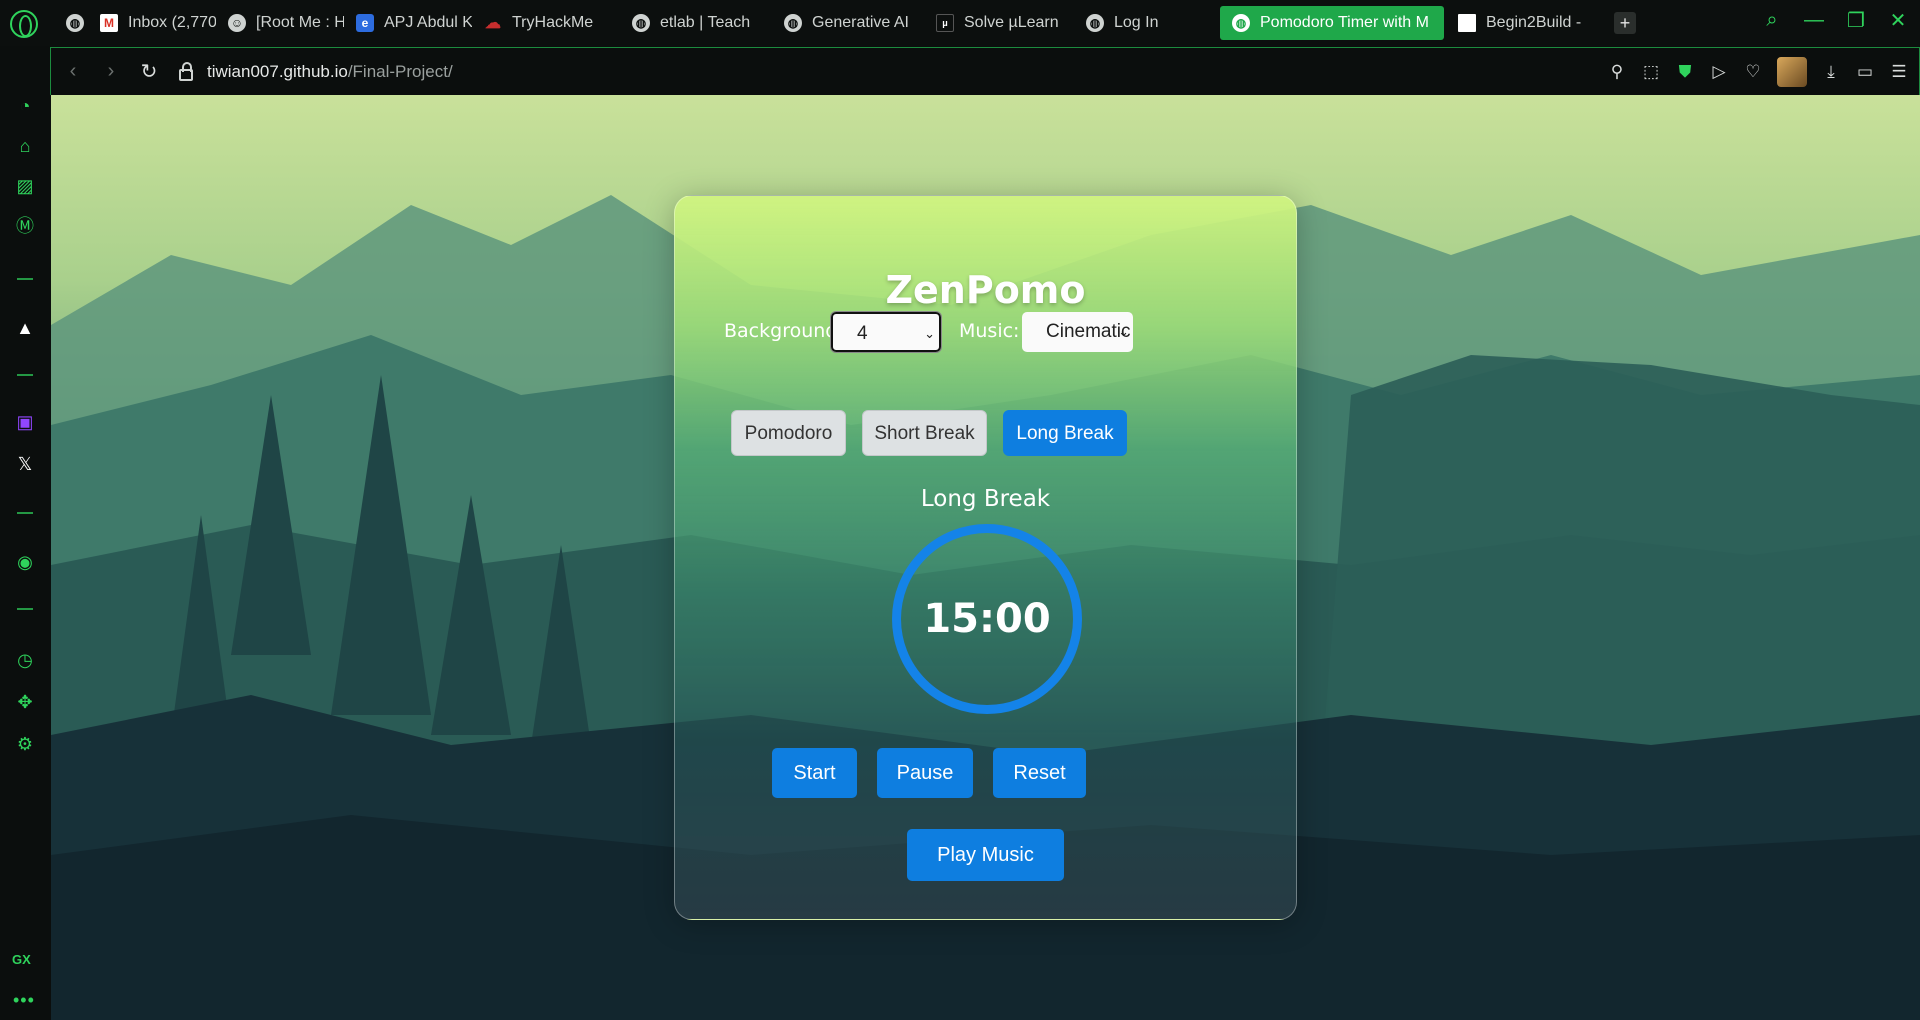 The image size is (1920, 1020). Describe the element at coordinates (985, 290) in the screenshot. I see `app-title: ZenPomo` at that location.